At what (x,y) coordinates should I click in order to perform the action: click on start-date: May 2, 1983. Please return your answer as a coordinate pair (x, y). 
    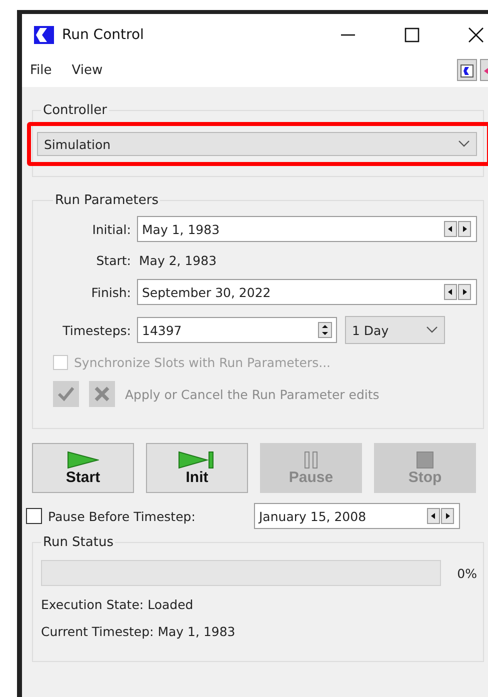
    Looking at the image, I should click on (177, 260).